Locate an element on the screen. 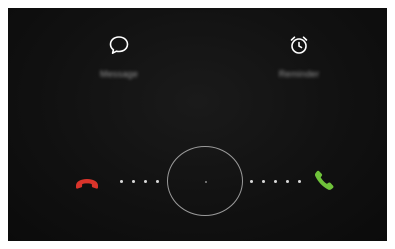 The width and height of the screenshot is (395, 249). reminder-quick-action: Reminder is located at coordinates (299, 56).